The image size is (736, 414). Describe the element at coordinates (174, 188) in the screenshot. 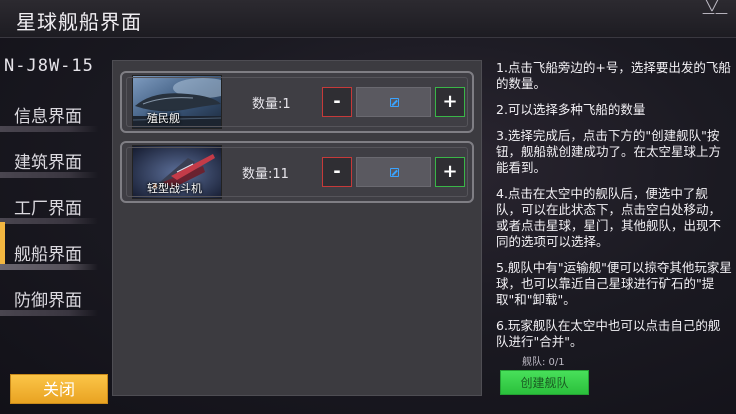

I see `ship-name: 轻型战斗机` at that location.